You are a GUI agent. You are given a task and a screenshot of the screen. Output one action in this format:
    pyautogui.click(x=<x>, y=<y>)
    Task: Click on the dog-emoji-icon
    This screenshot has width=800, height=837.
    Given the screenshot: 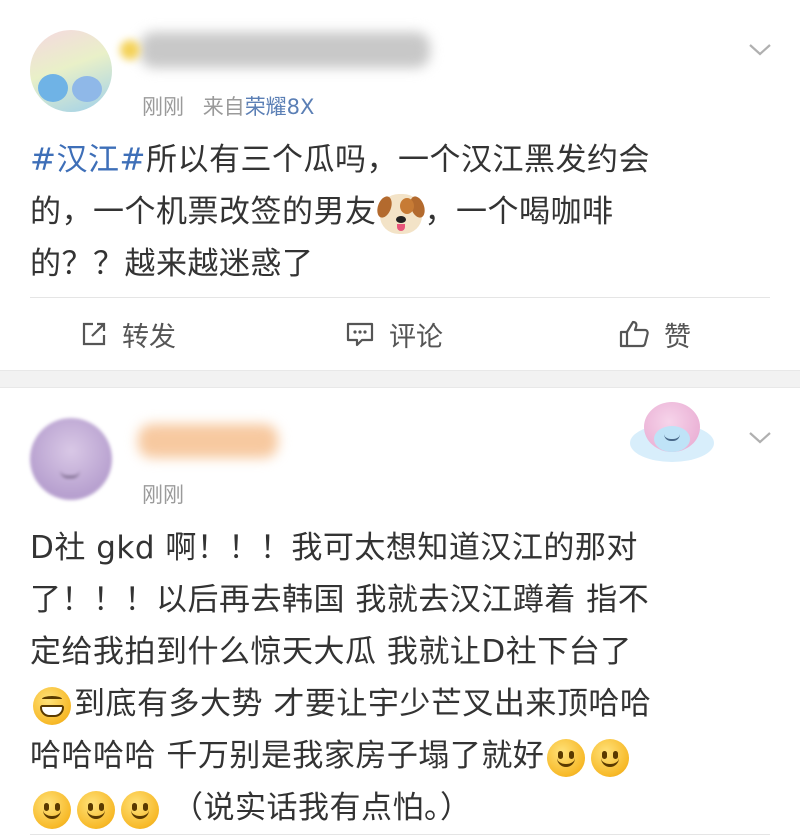 What is the action you would take?
    pyautogui.click(x=400, y=213)
    